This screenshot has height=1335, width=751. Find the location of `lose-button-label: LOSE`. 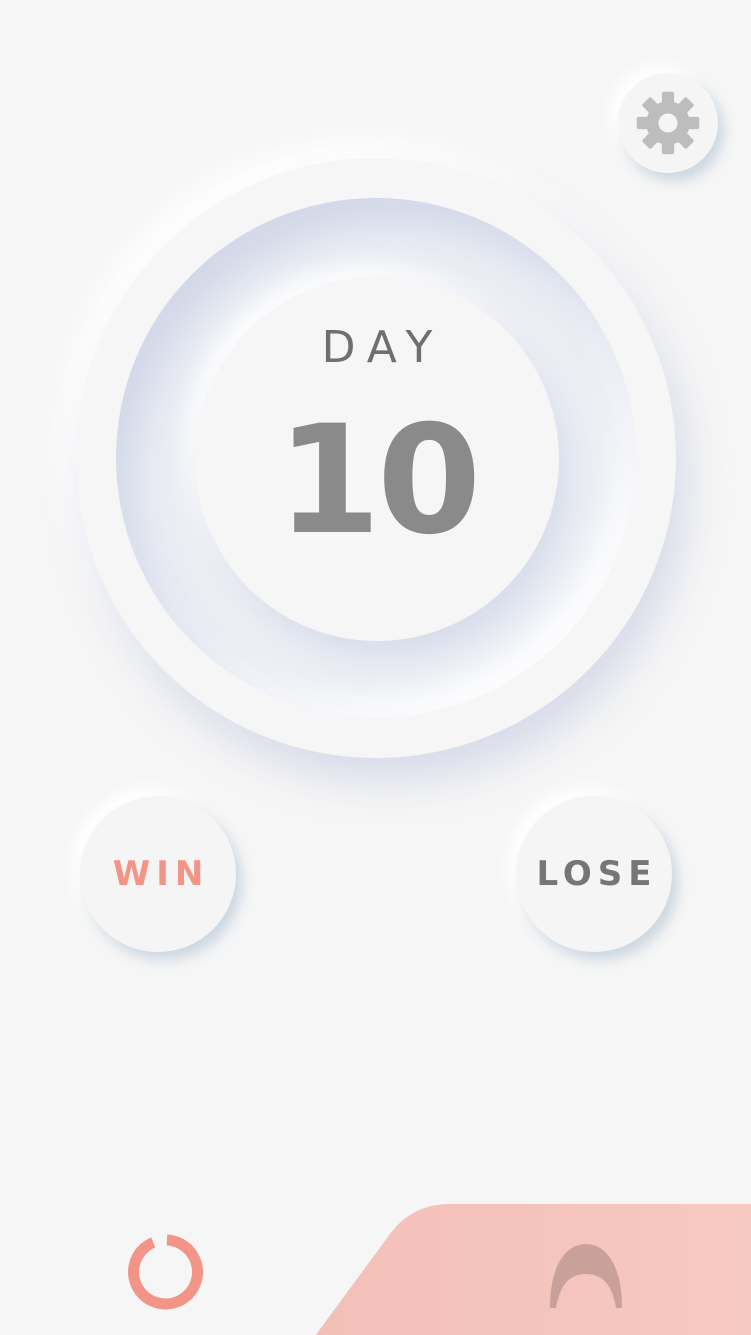

lose-button-label: LOSE is located at coordinates (597, 874).